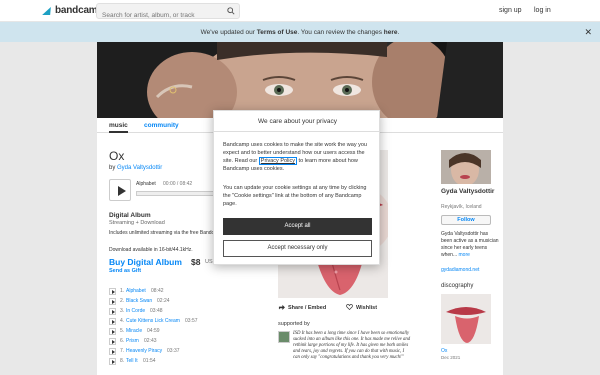  What do you see at coordinates (227, 32) in the screenshot?
I see `banner-prefix: We've updated our` at bounding box center [227, 32].